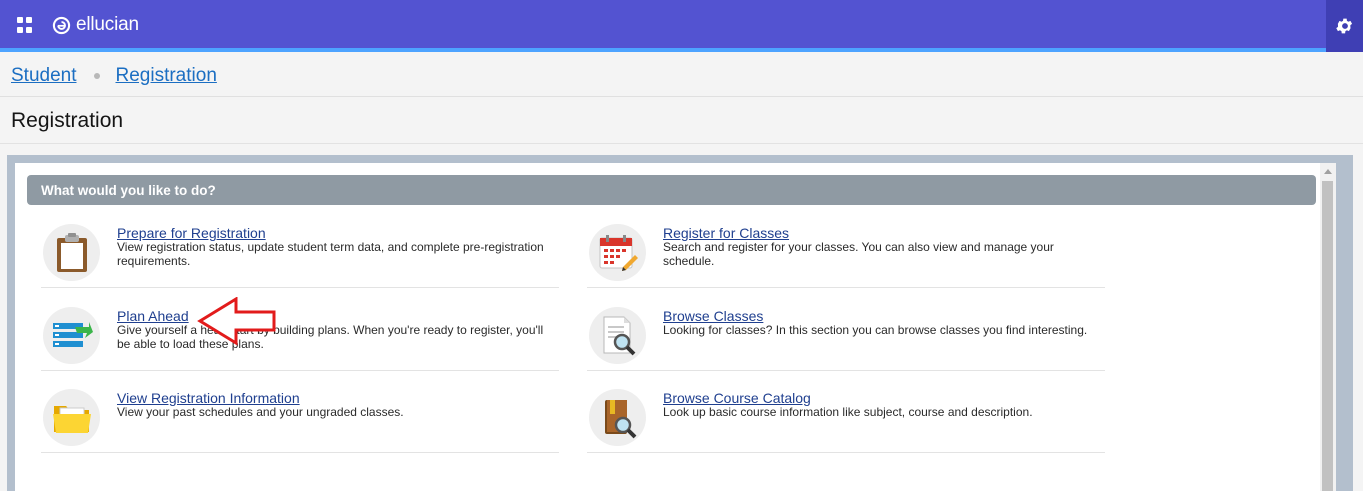  Describe the element at coordinates (71, 417) in the screenshot. I see `folder-icon` at that location.